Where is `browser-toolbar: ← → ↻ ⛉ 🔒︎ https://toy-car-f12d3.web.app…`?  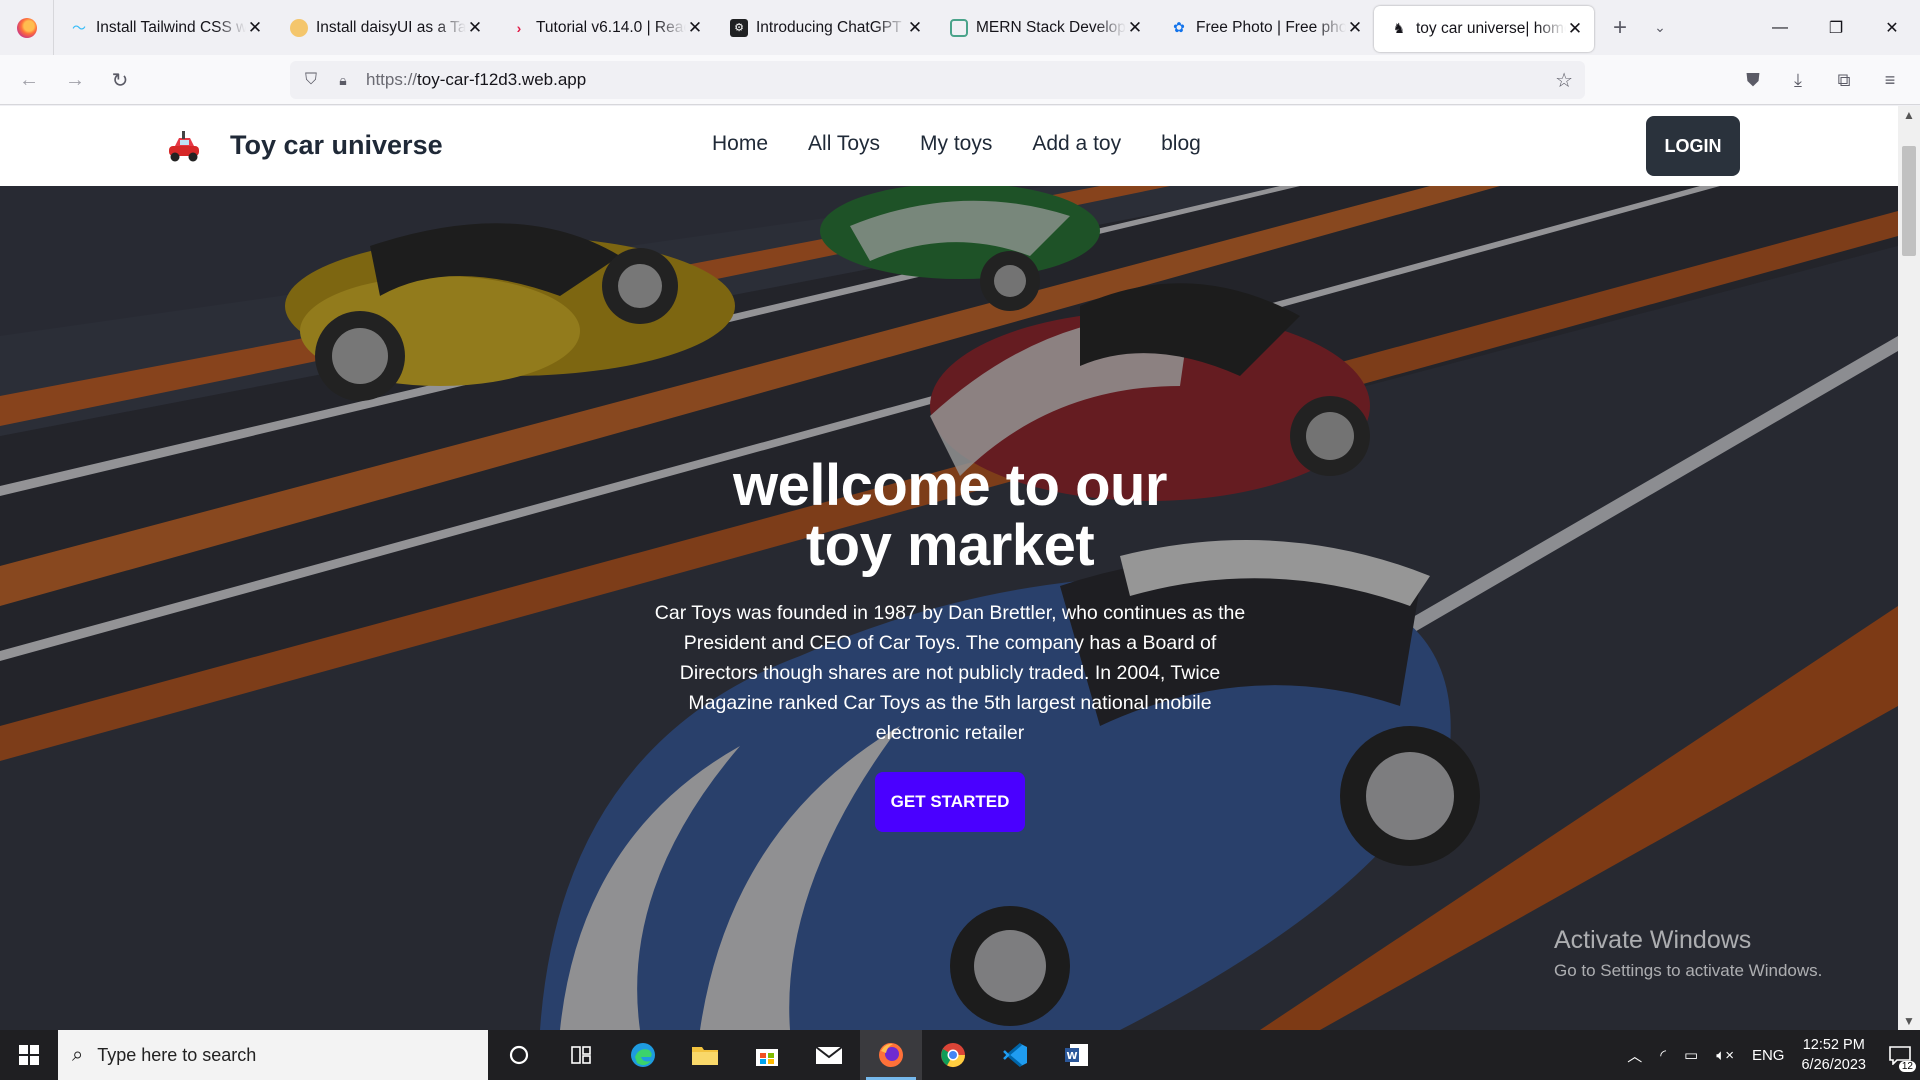
browser-toolbar: ← → ↻ ⛉ 🔒︎ https://toy-car-f12d3.web.app… is located at coordinates (960, 80).